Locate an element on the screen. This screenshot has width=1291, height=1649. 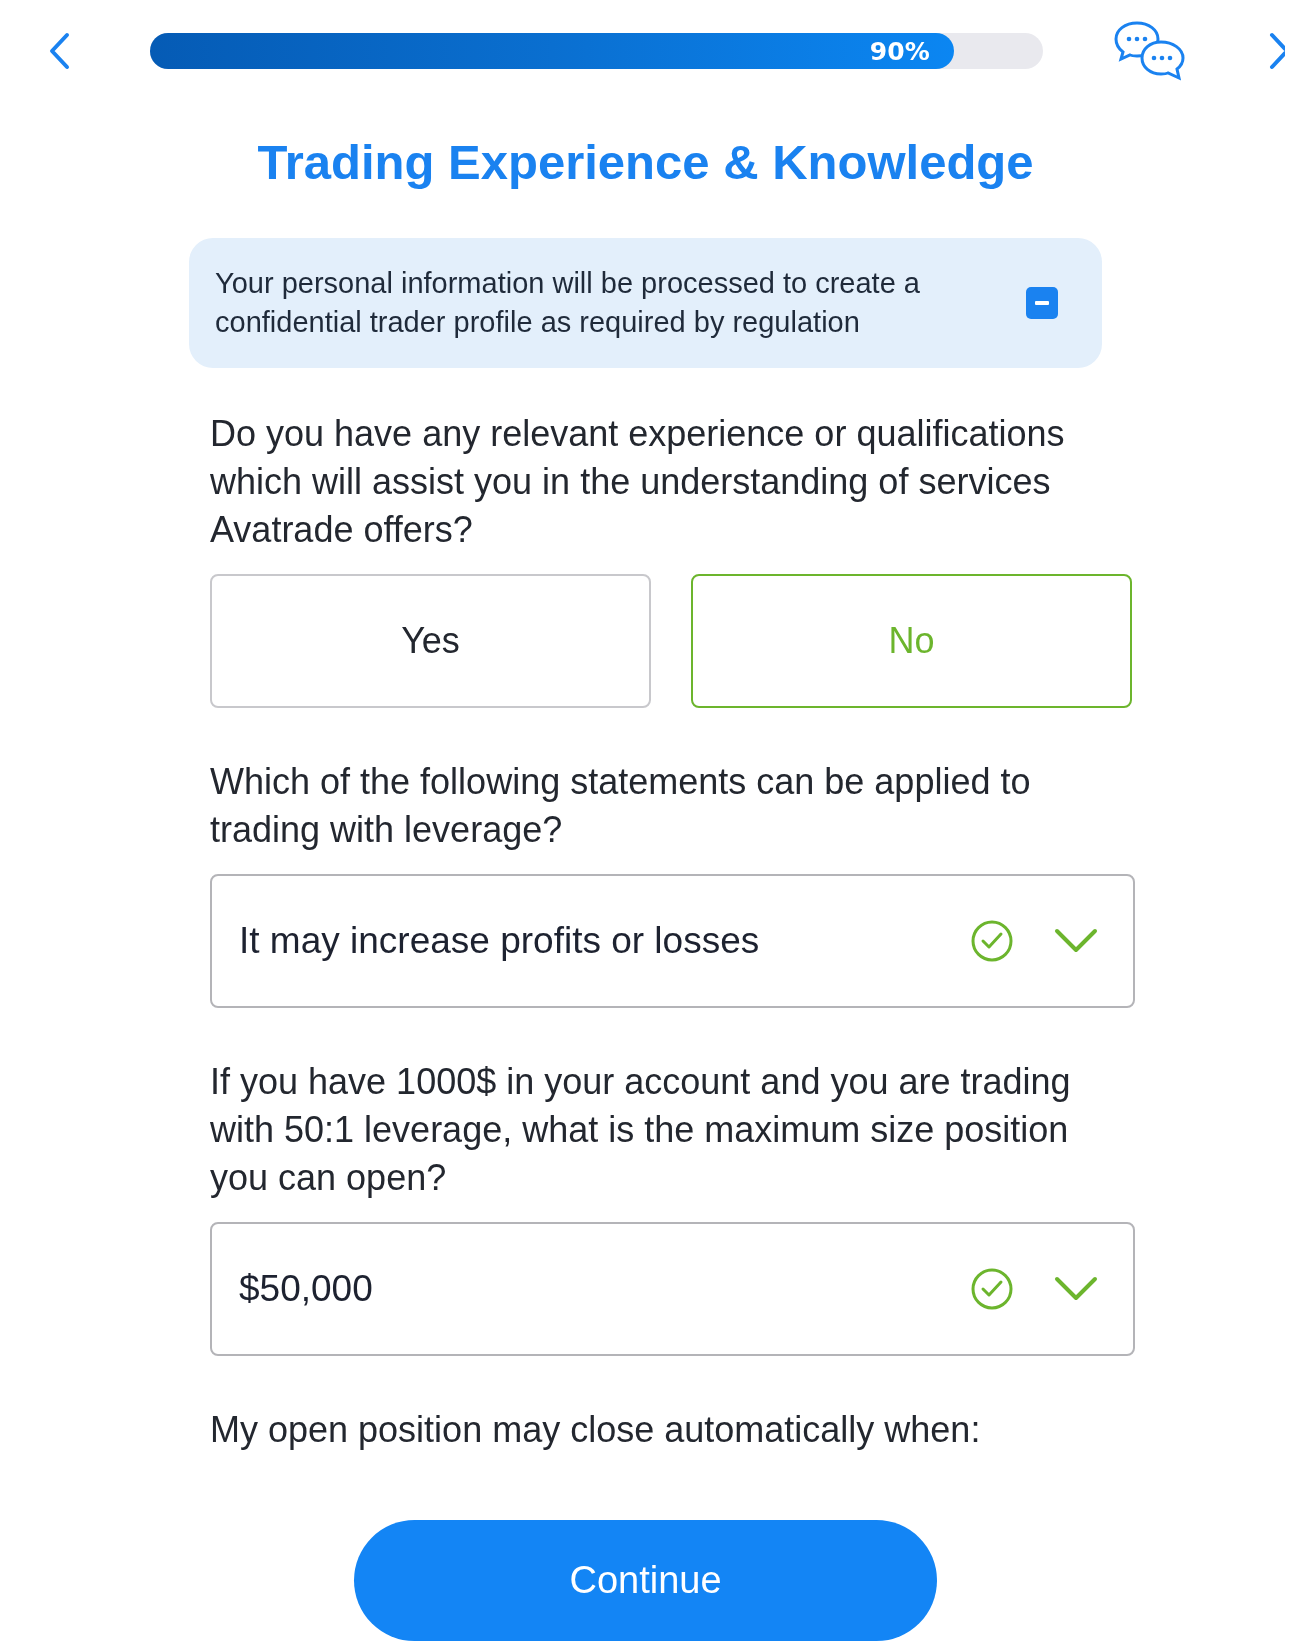
answer-dropdown: $50,000 is located at coordinates (672, 1289).